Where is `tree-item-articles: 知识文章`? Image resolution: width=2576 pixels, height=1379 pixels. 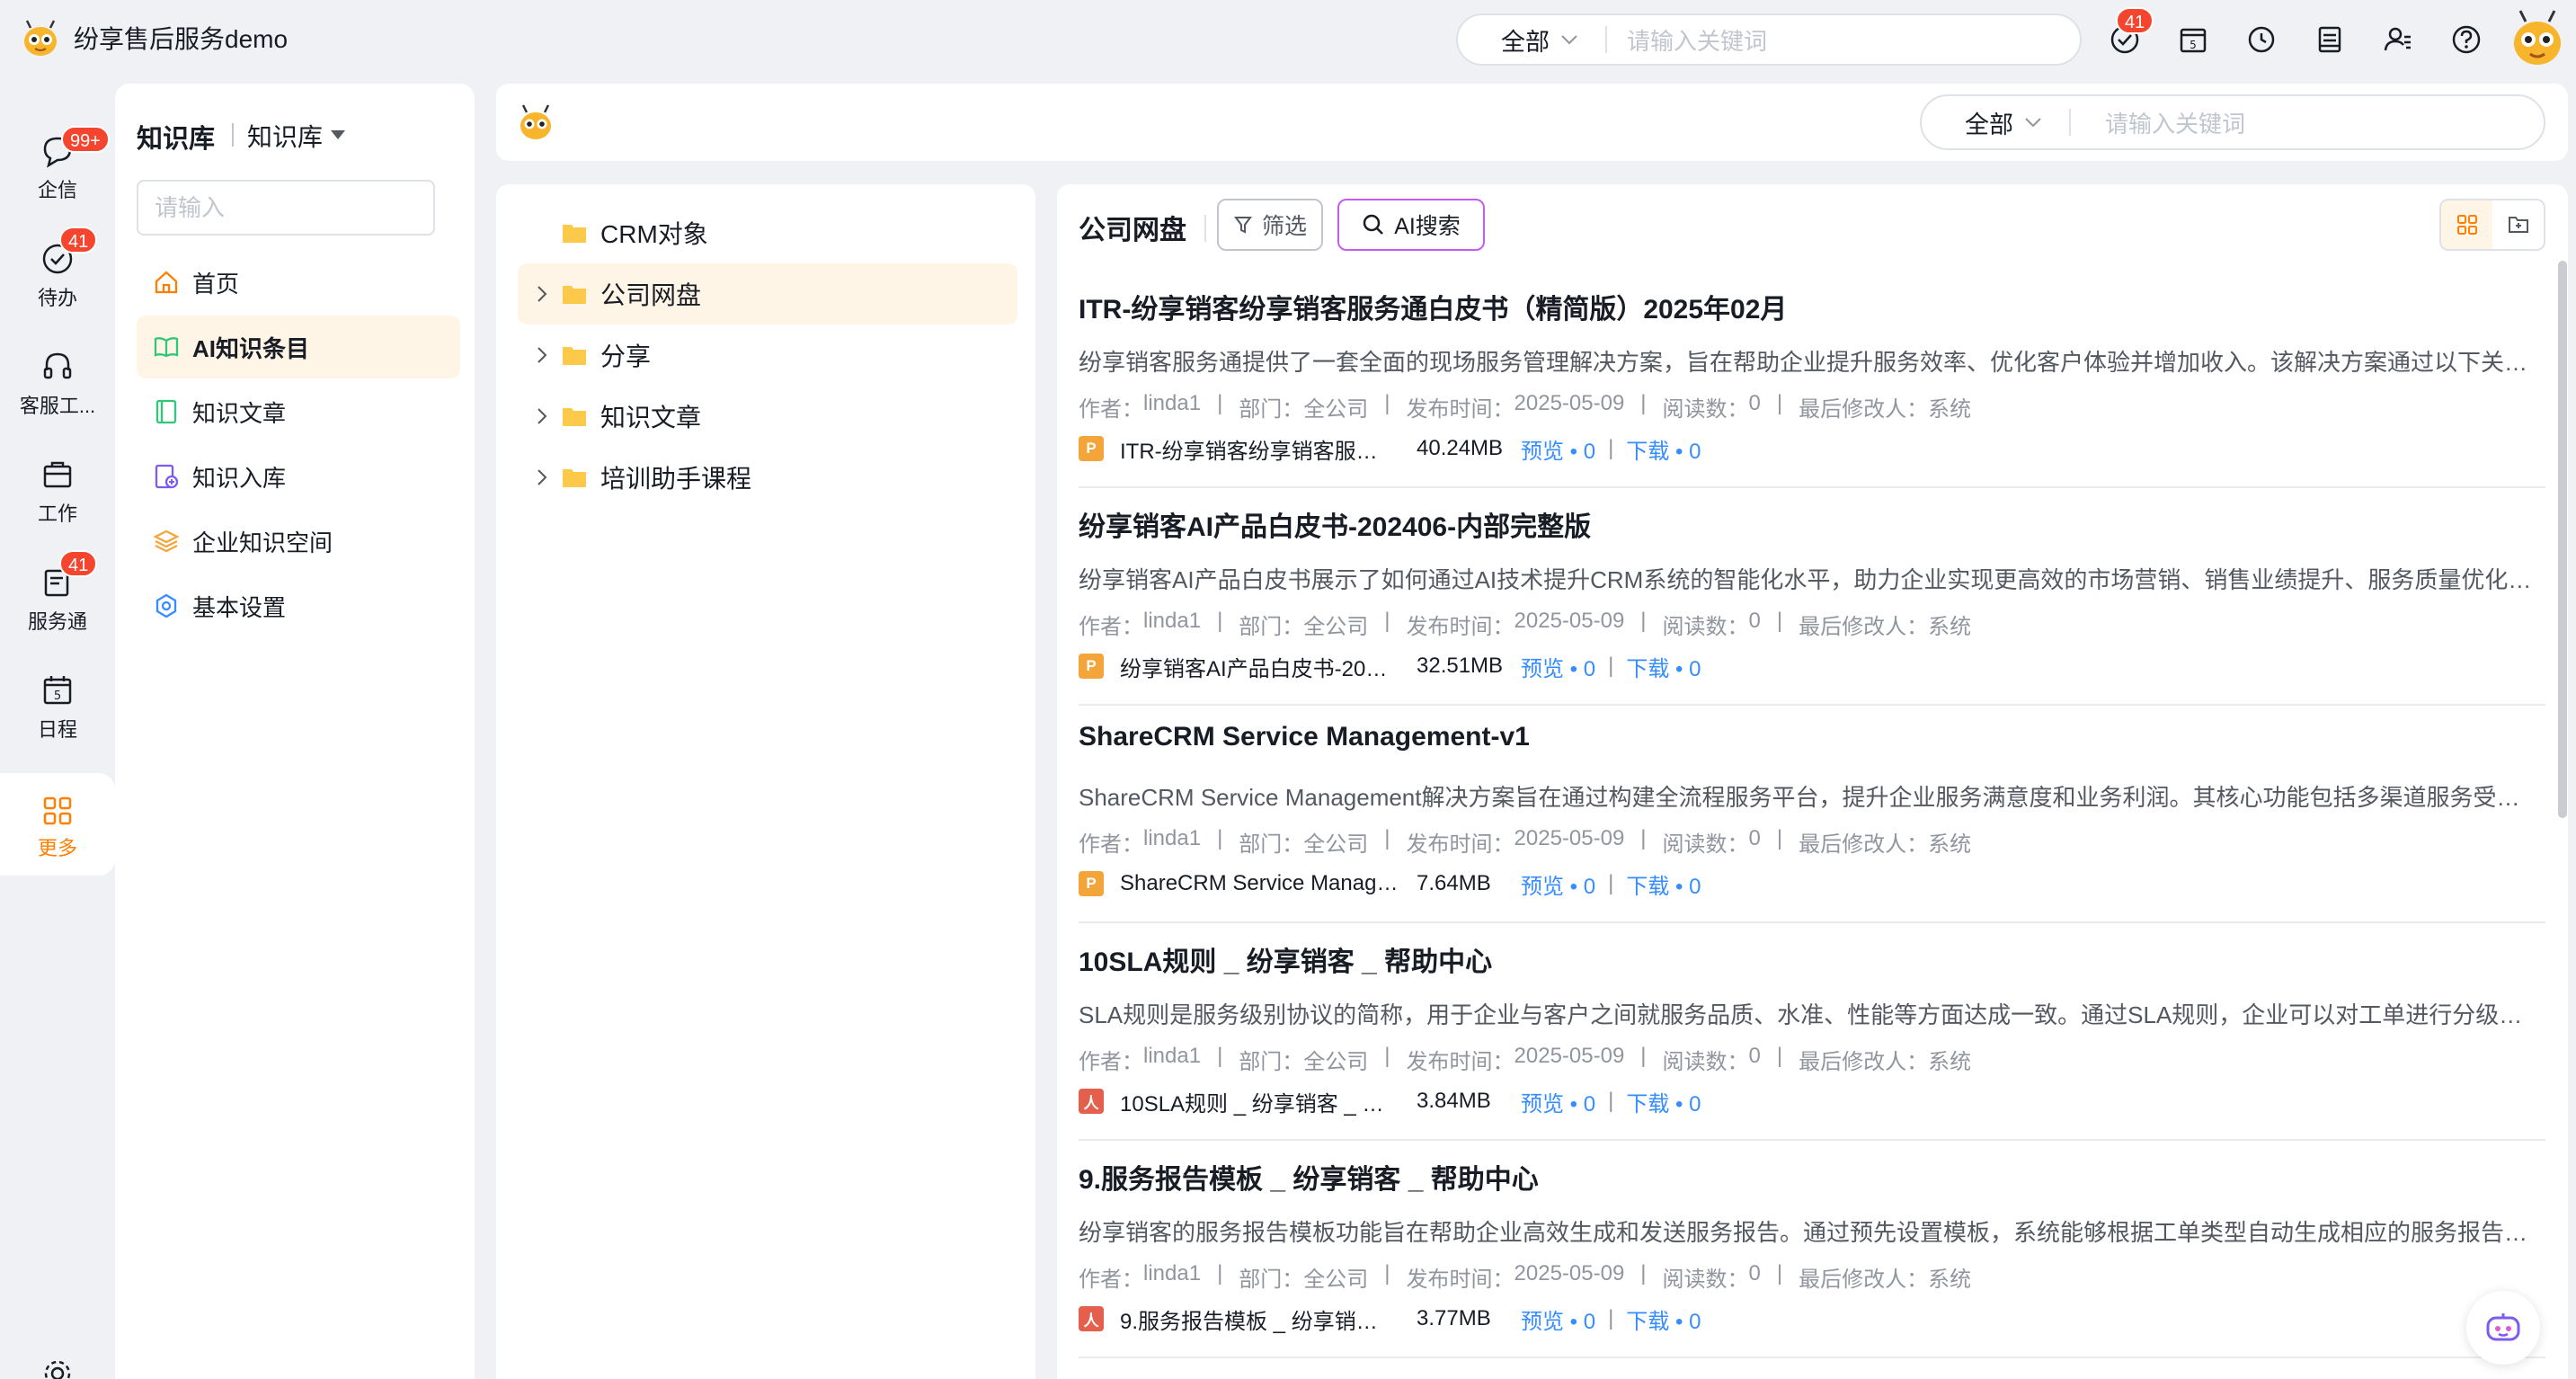
tree-item-articles: 知识文章 is located at coordinates (767, 416).